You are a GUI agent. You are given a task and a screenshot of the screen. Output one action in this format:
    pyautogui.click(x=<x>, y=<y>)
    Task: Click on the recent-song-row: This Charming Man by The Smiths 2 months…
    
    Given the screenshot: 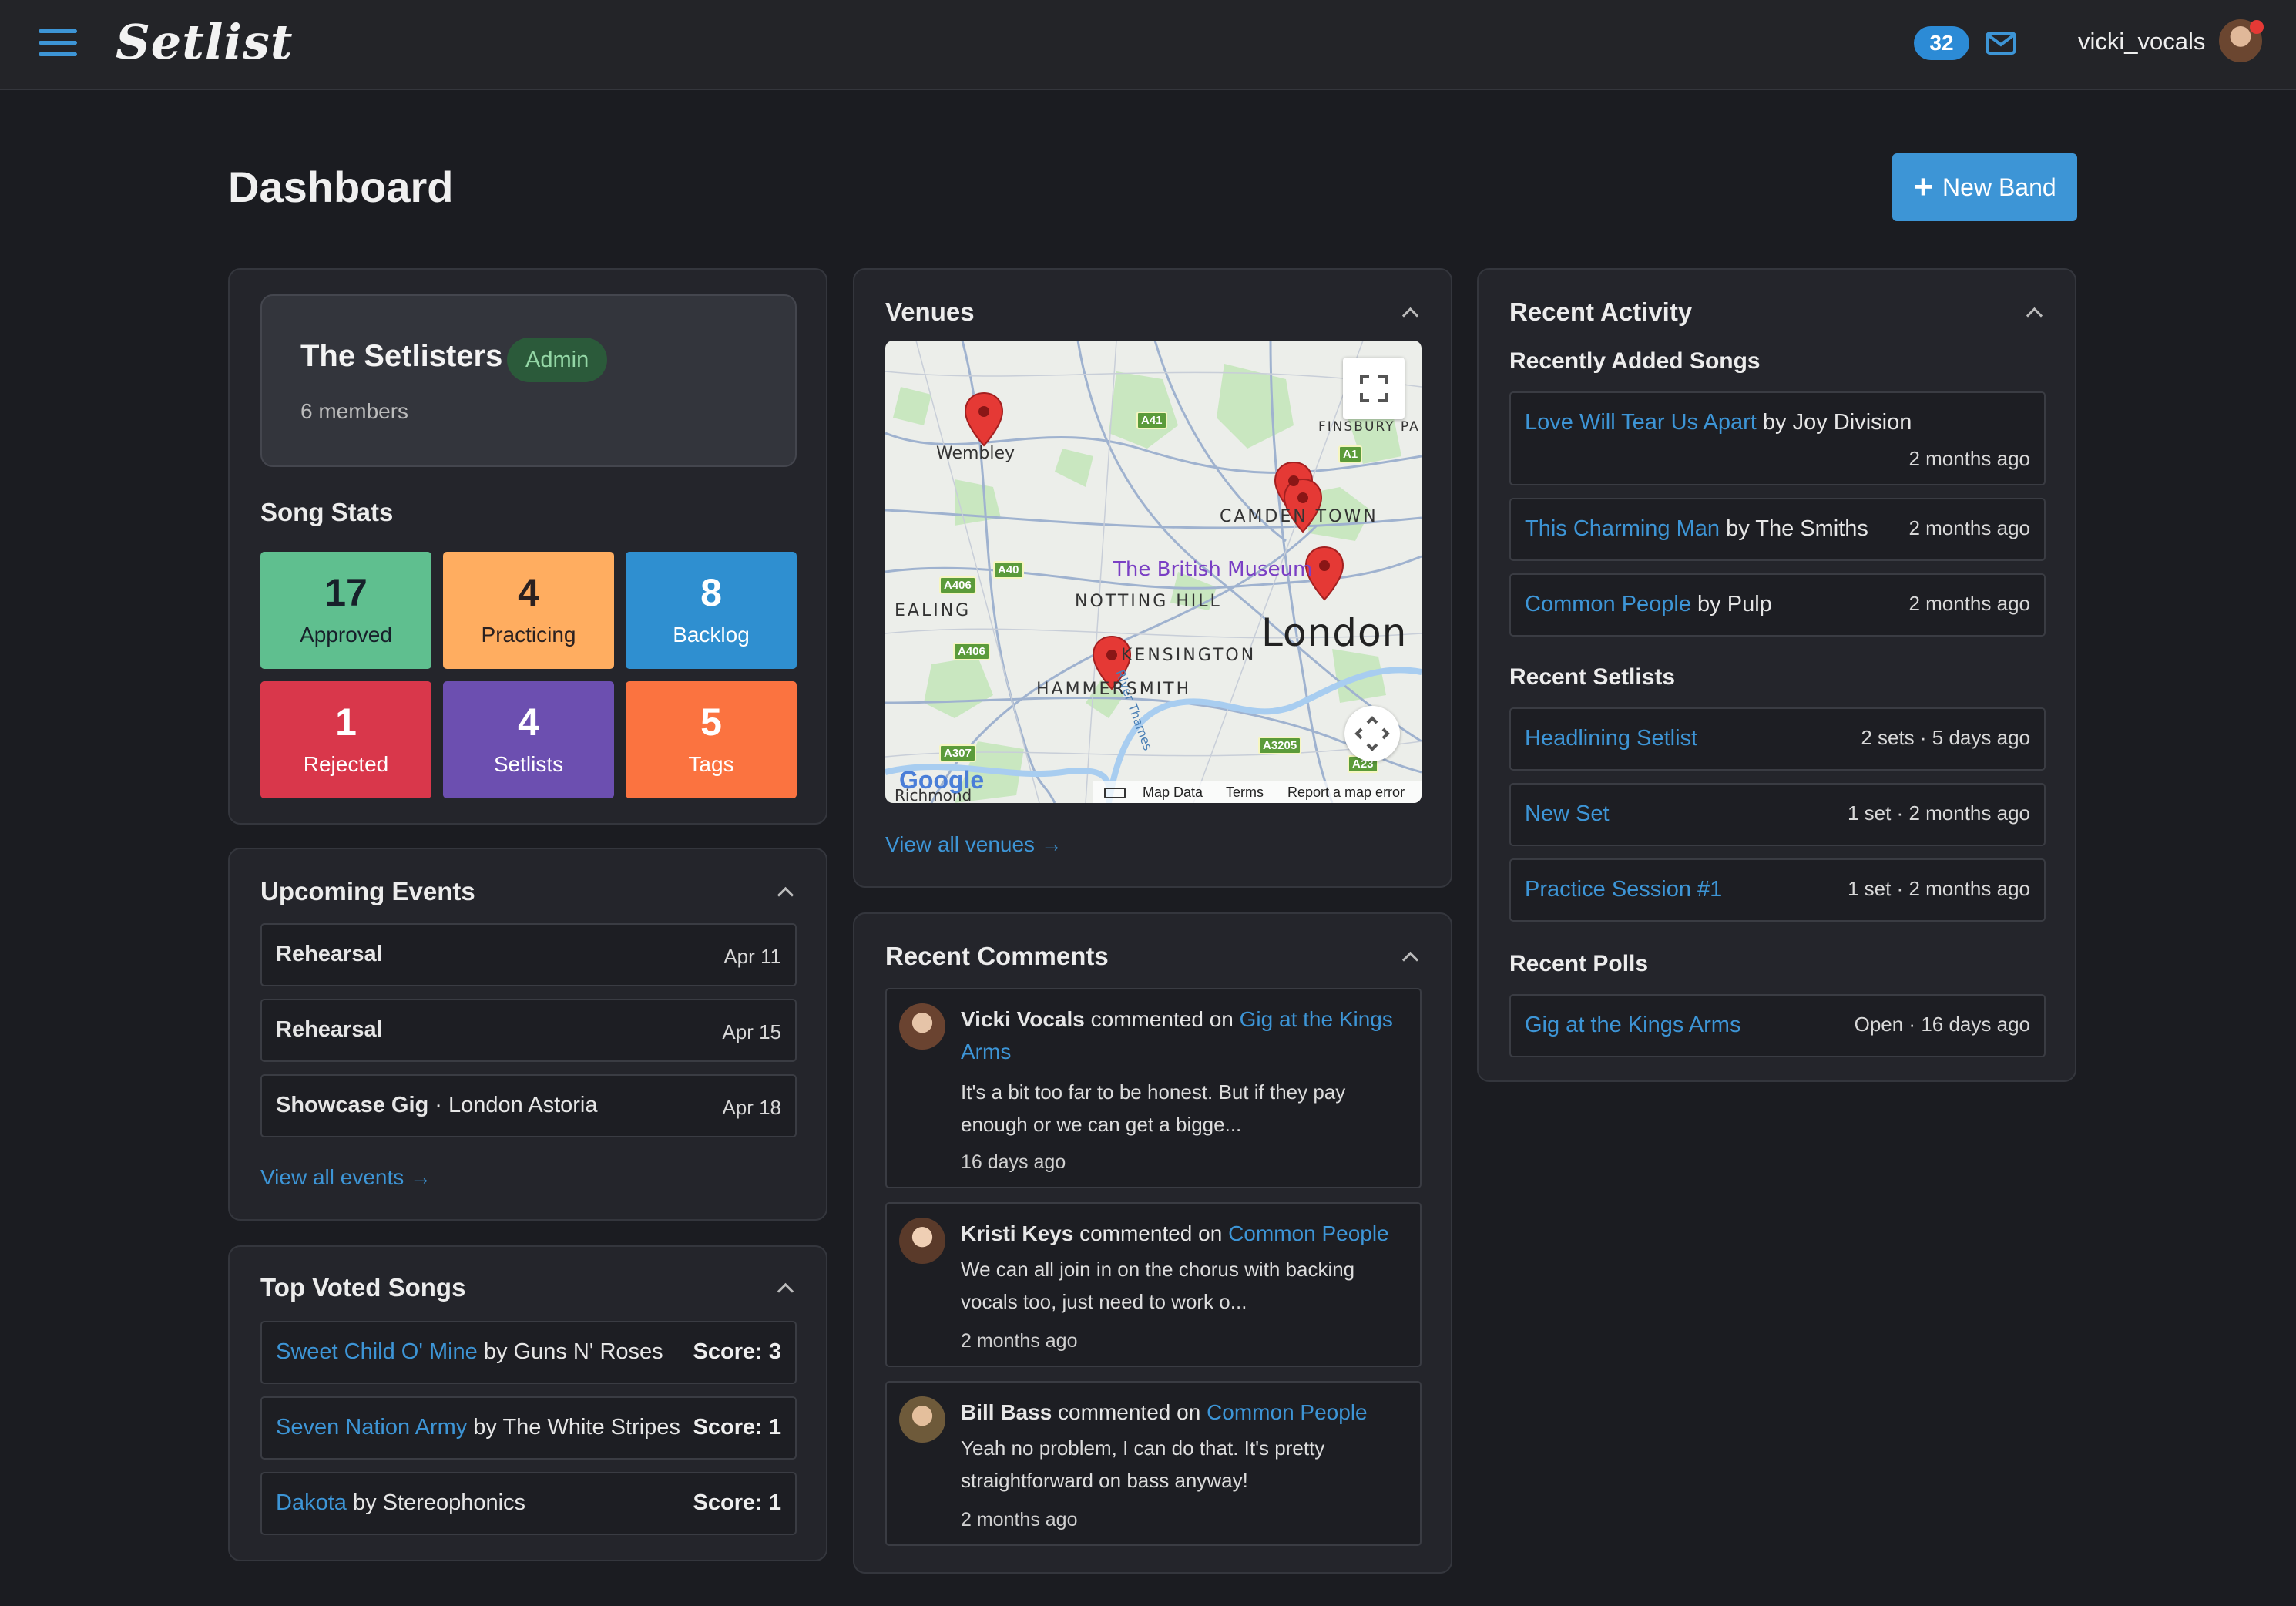 What is the action you would take?
    pyautogui.click(x=1778, y=529)
    